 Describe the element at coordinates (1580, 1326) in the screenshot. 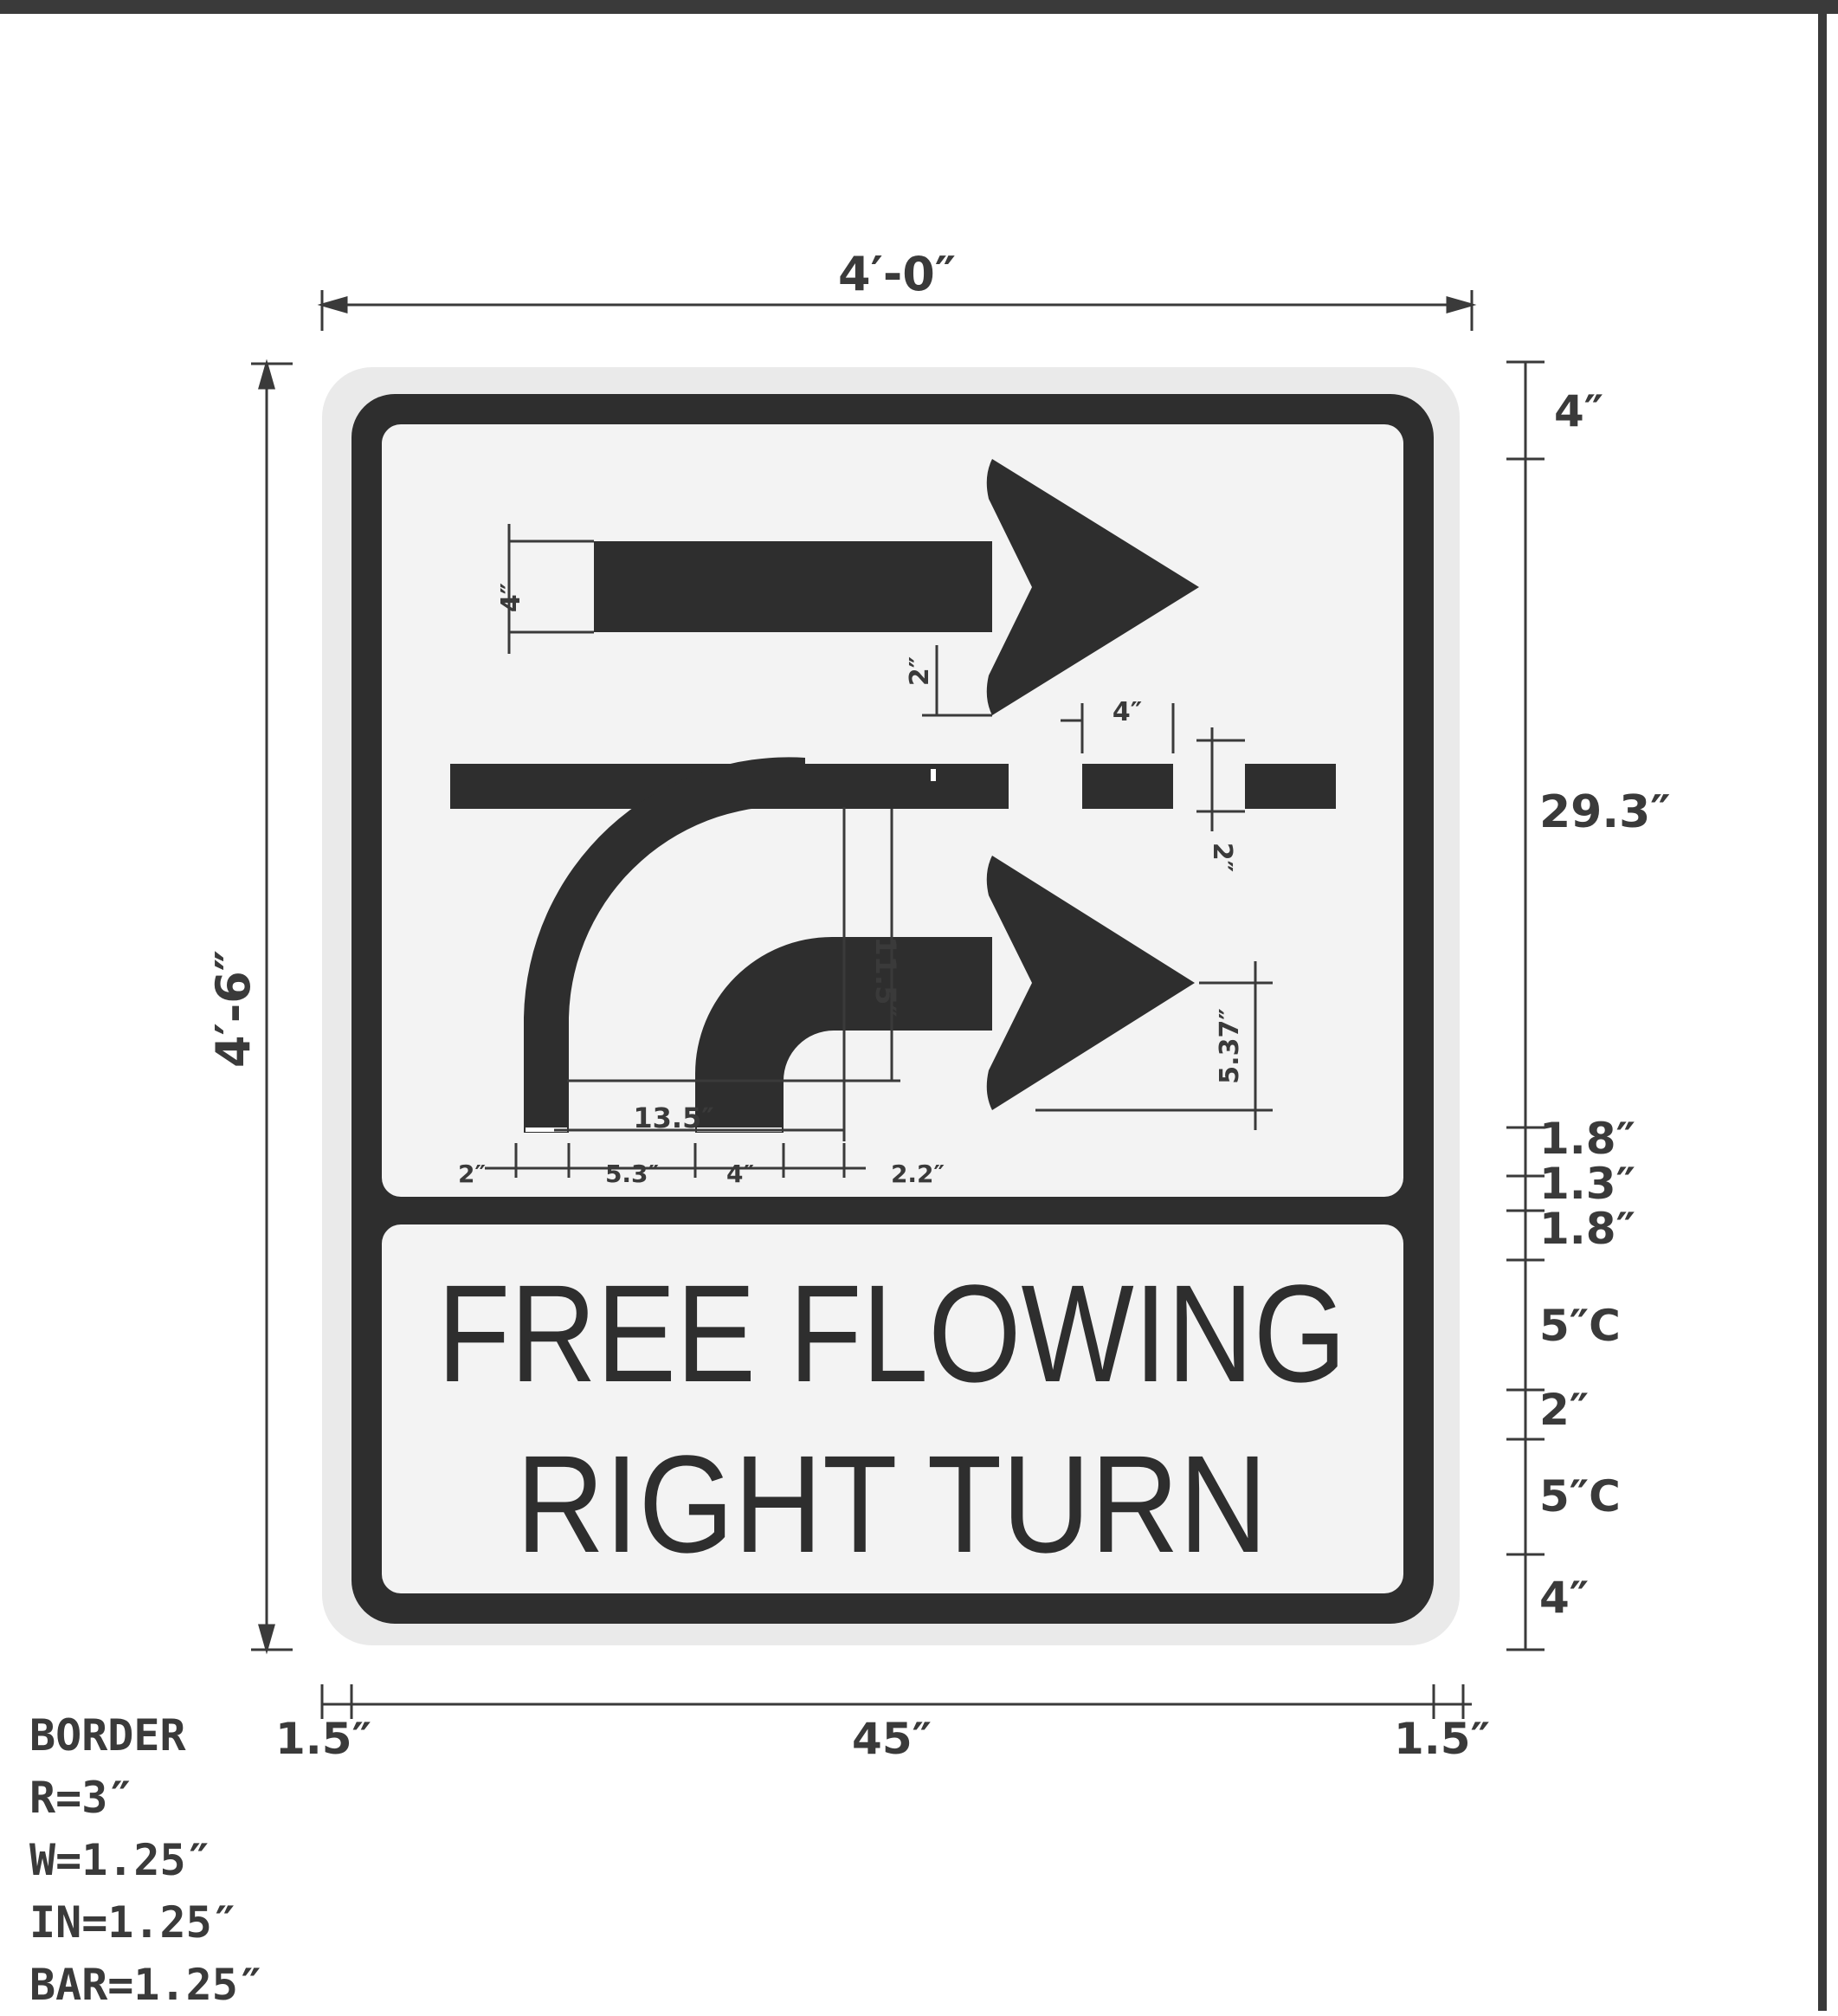

I see `dim-right-line1: 5″C` at that location.